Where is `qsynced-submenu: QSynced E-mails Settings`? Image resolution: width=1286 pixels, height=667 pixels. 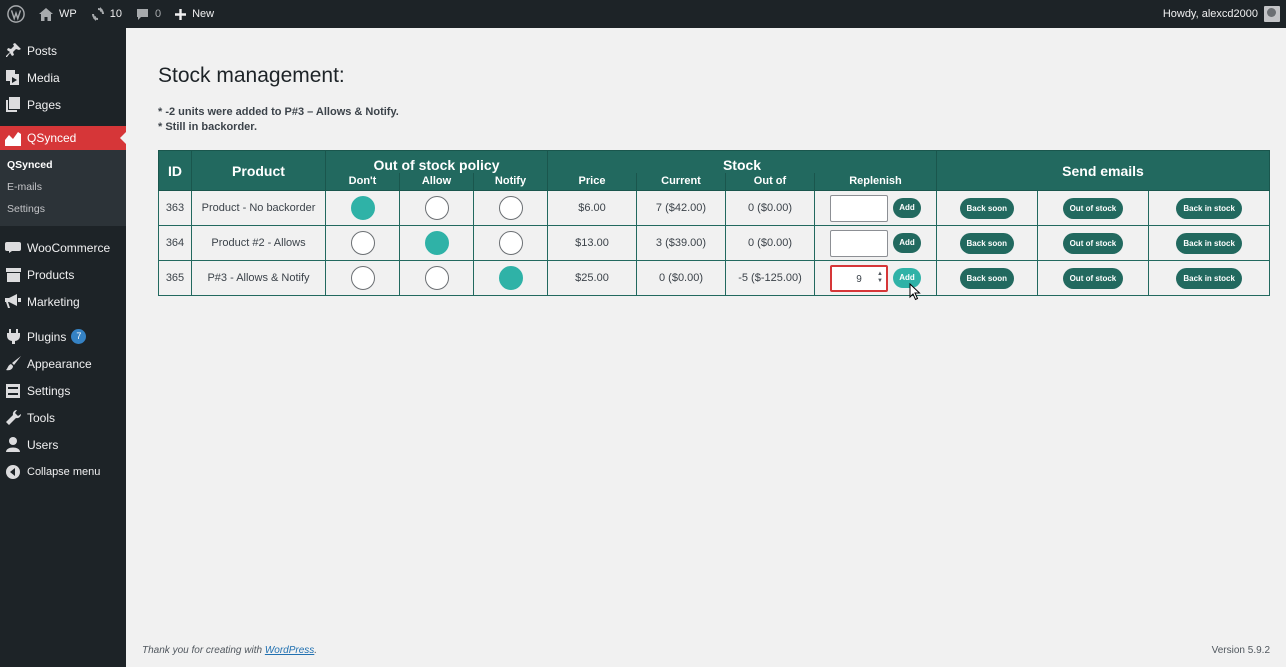
qsynced-submenu: QSynced E-mails Settings is located at coordinates (63, 188).